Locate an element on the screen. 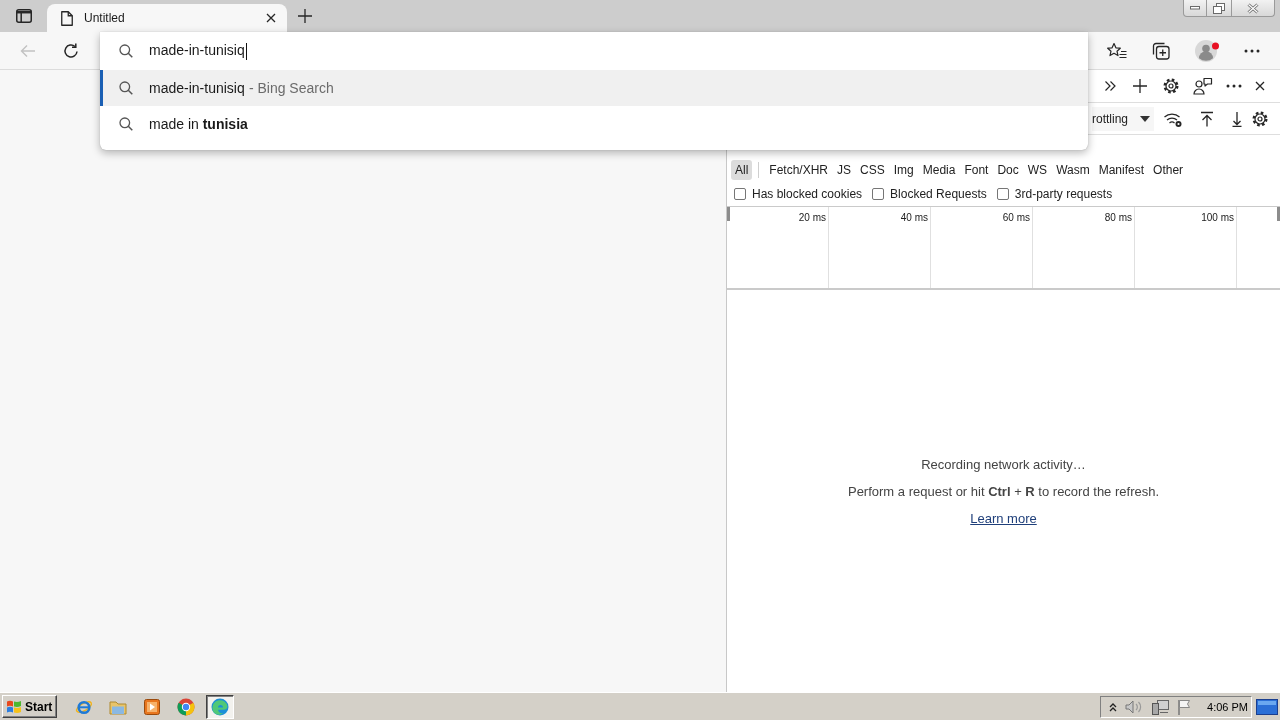 The width and height of the screenshot is (1280, 720). browser-tab: Untitled is located at coordinates (167, 18).